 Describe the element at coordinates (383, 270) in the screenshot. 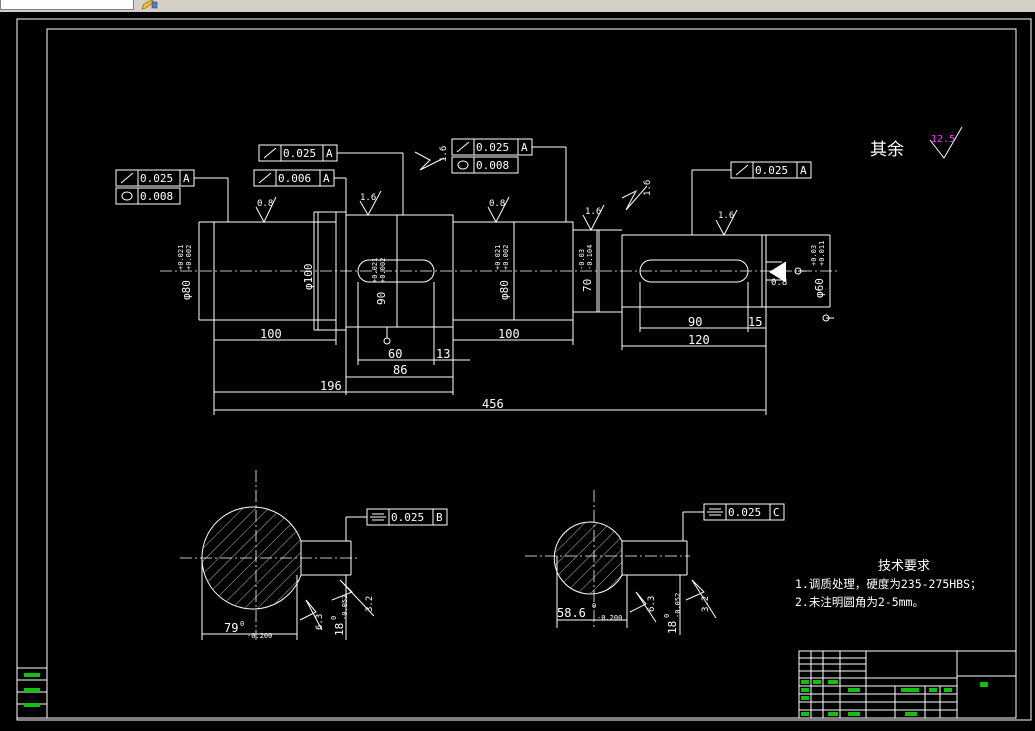

I see `dim-d3-lower: +0.002` at that location.